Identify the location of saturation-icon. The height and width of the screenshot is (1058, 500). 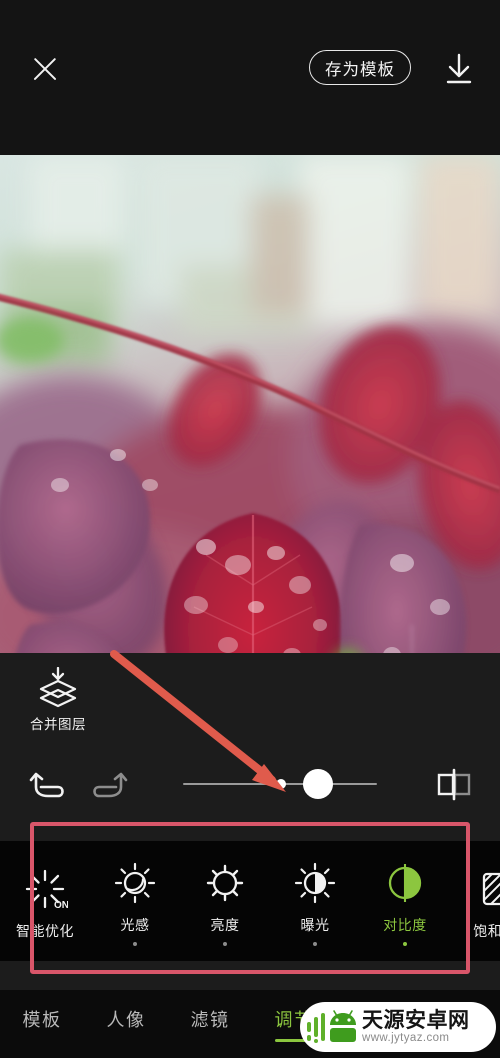
(475, 889).